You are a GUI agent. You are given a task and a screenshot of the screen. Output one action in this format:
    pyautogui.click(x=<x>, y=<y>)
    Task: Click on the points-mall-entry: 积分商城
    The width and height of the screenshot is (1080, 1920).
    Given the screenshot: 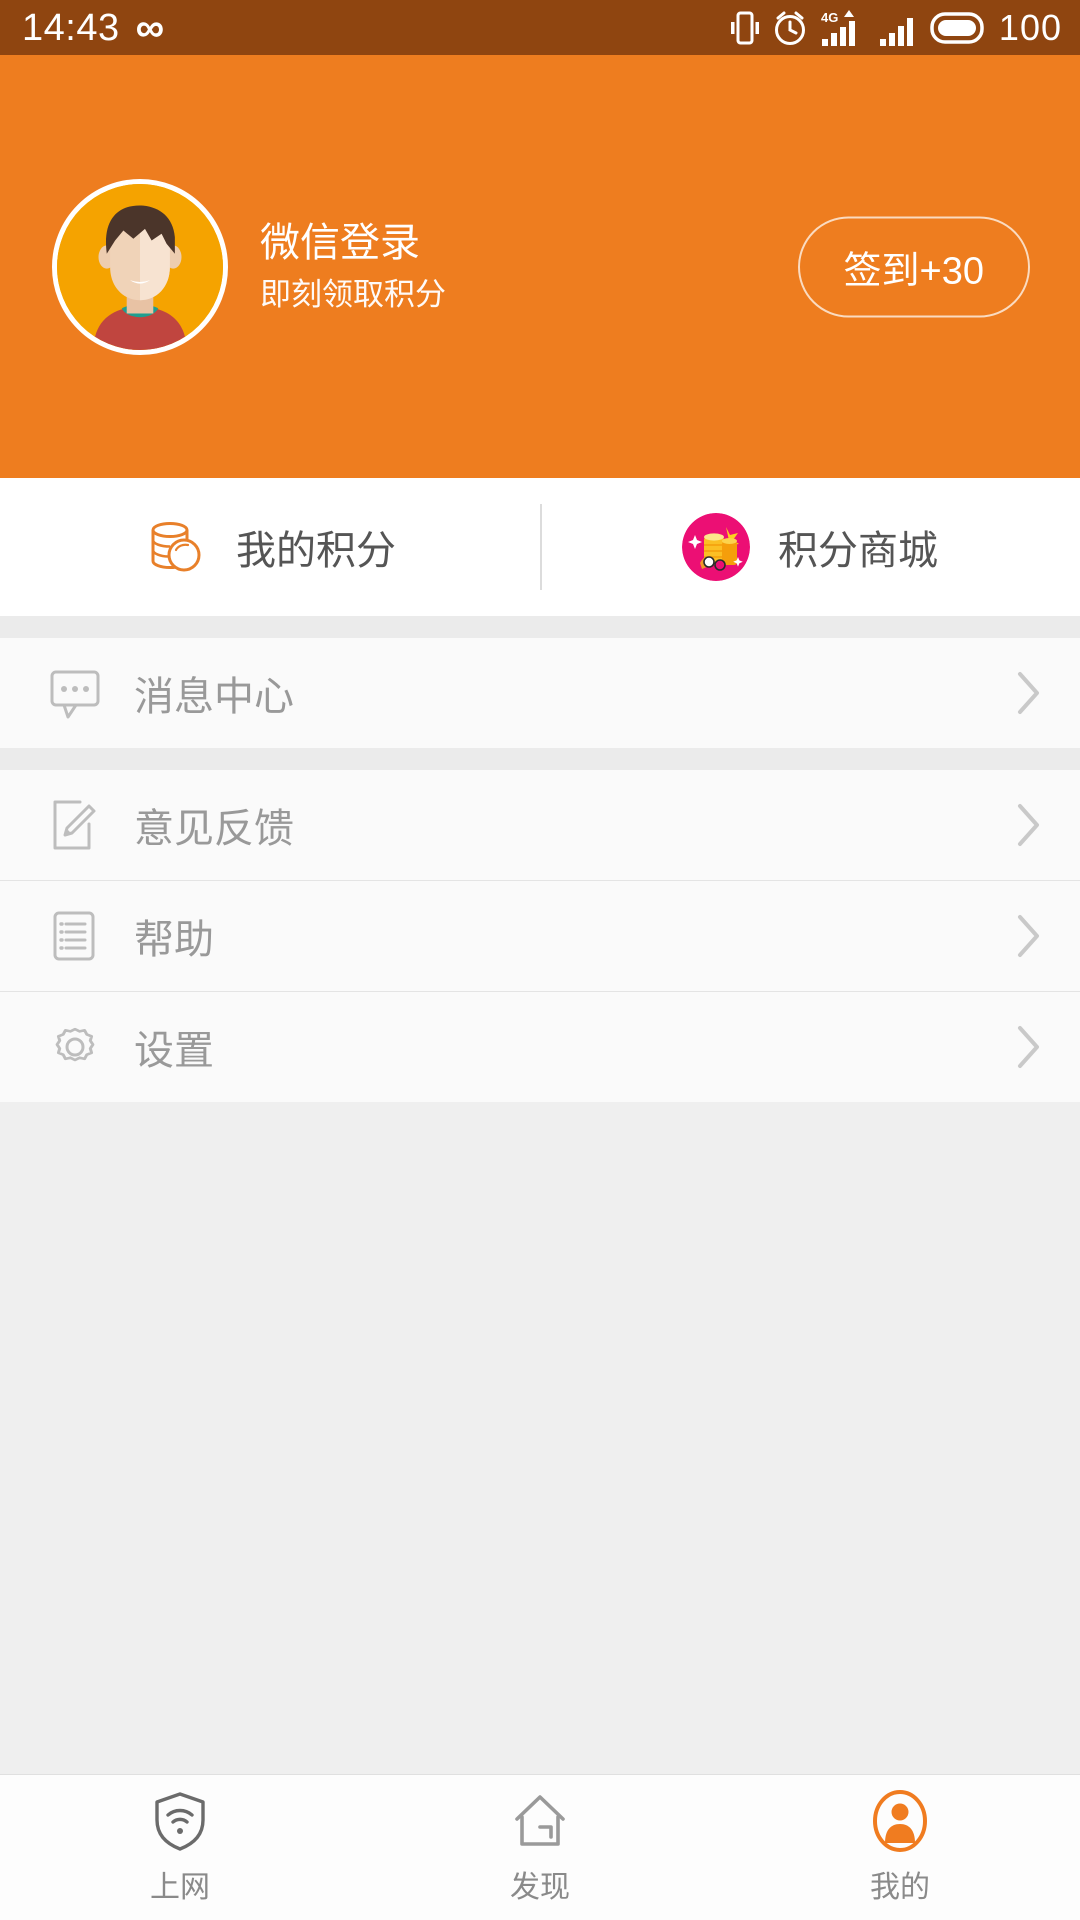 What is the action you would take?
    pyautogui.click(x=810, y=547)
    